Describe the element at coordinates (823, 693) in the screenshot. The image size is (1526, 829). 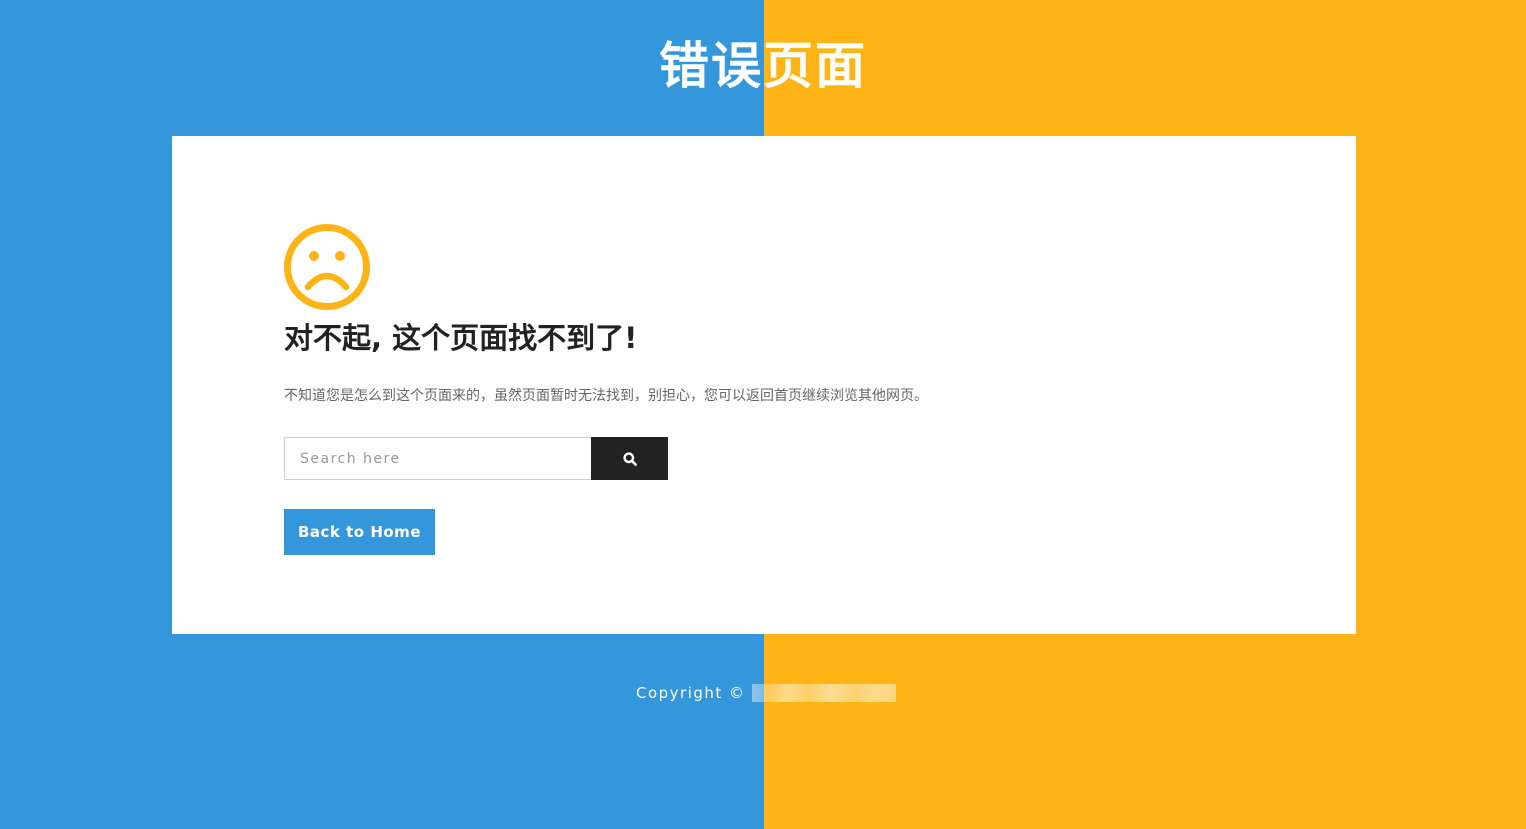
I see `redacted-company-name` at that location.